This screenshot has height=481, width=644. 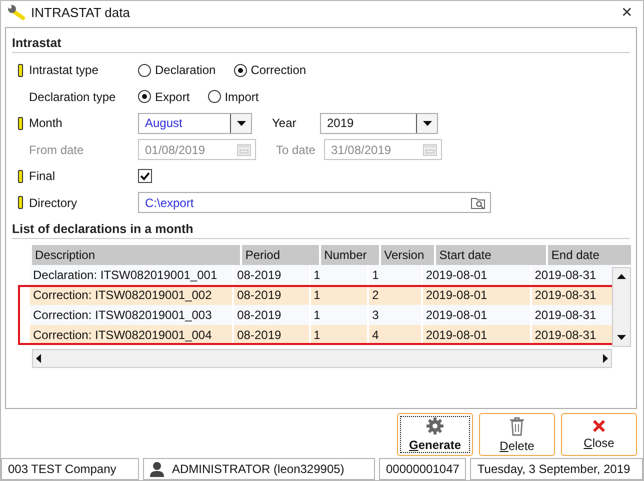 I want to click on radio-button: Correction, so click(x=270, y=70).